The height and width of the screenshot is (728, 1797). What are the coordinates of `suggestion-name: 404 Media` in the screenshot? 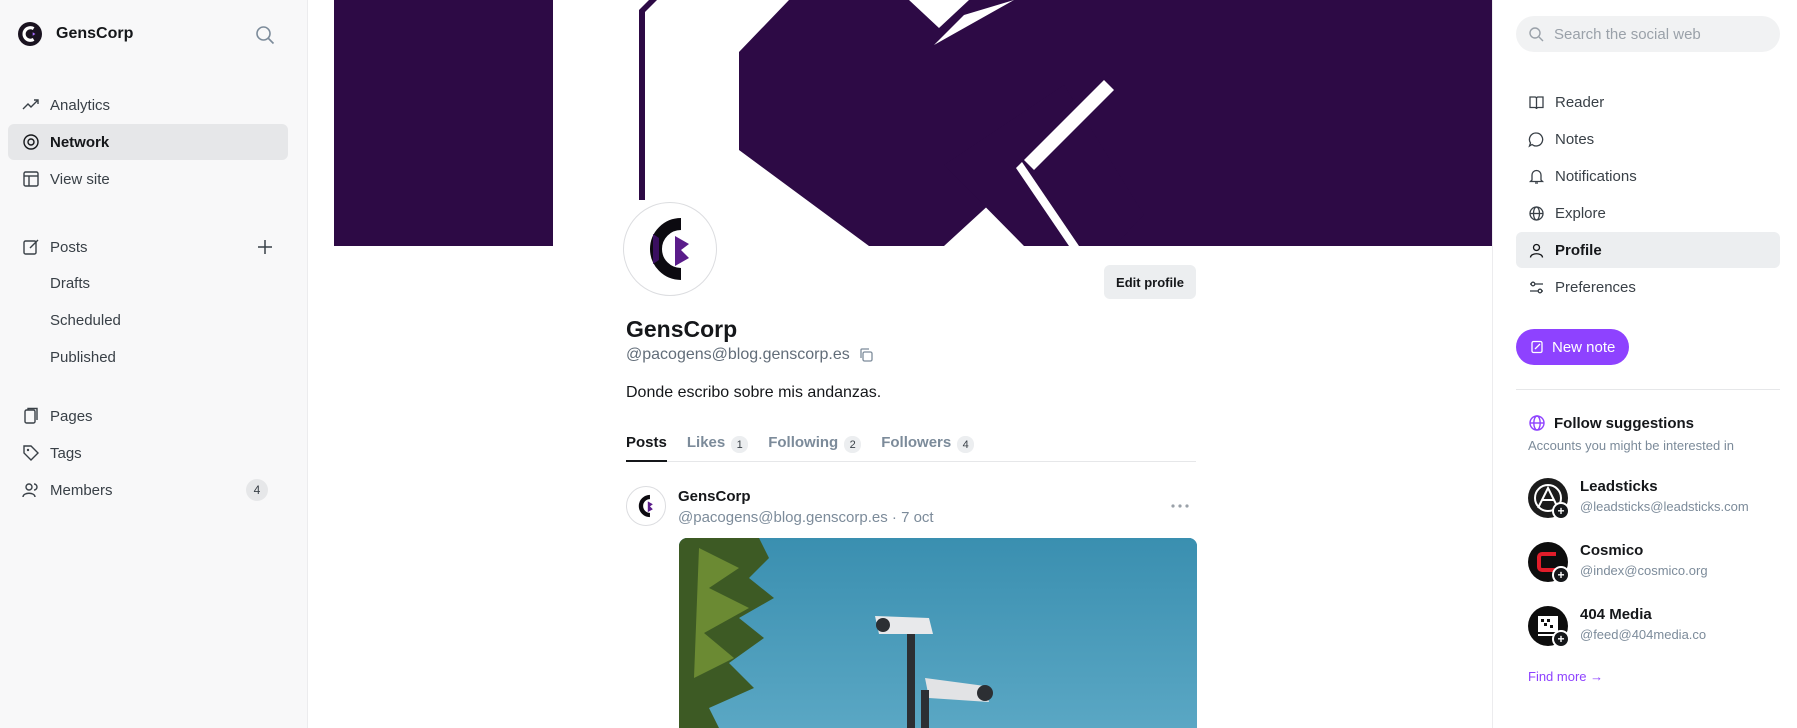 It's located at (1616, 614).